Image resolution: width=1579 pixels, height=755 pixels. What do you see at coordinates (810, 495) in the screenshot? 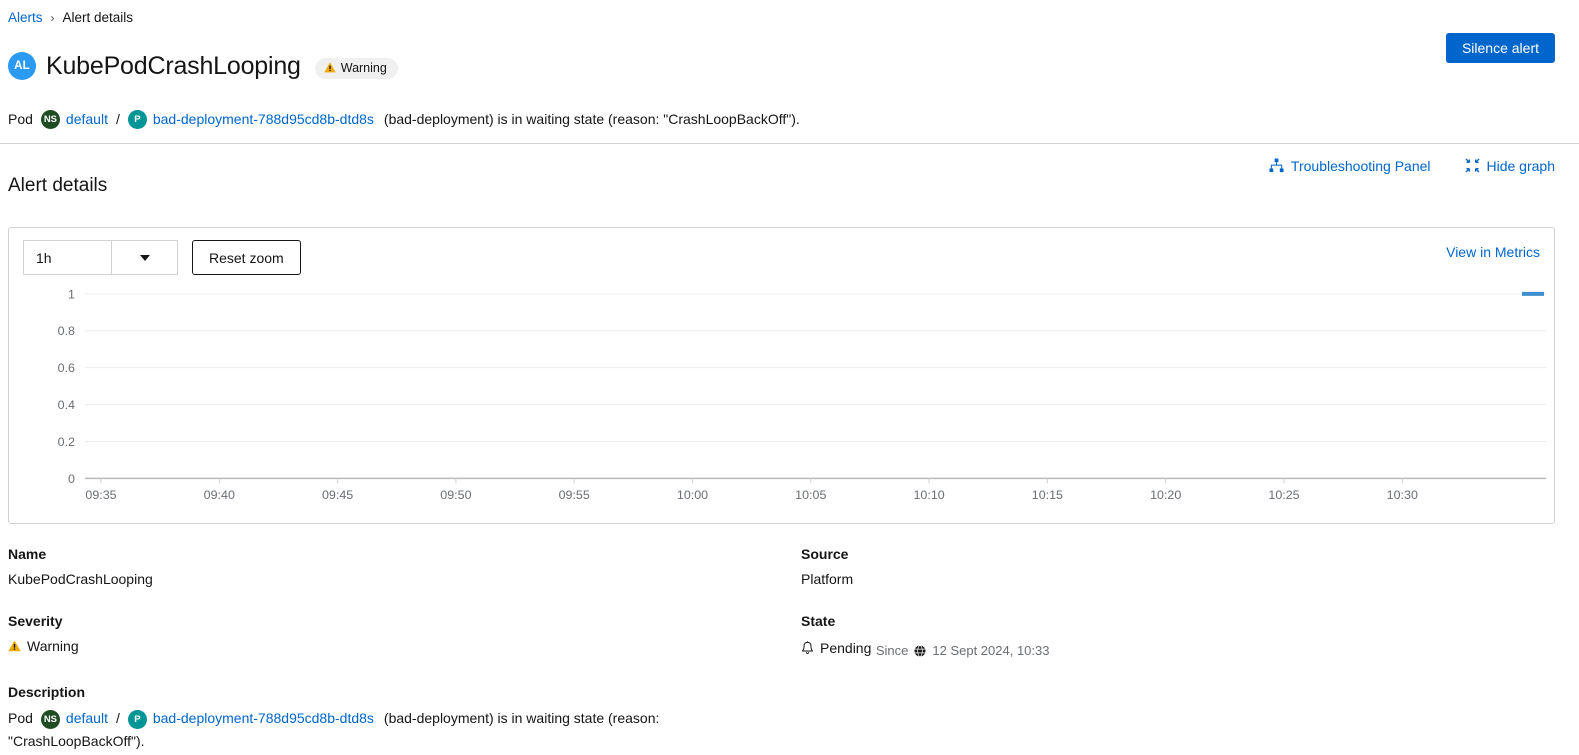
I see `x-axis-tick-label: 10:05` at bounding box center [810, 495].